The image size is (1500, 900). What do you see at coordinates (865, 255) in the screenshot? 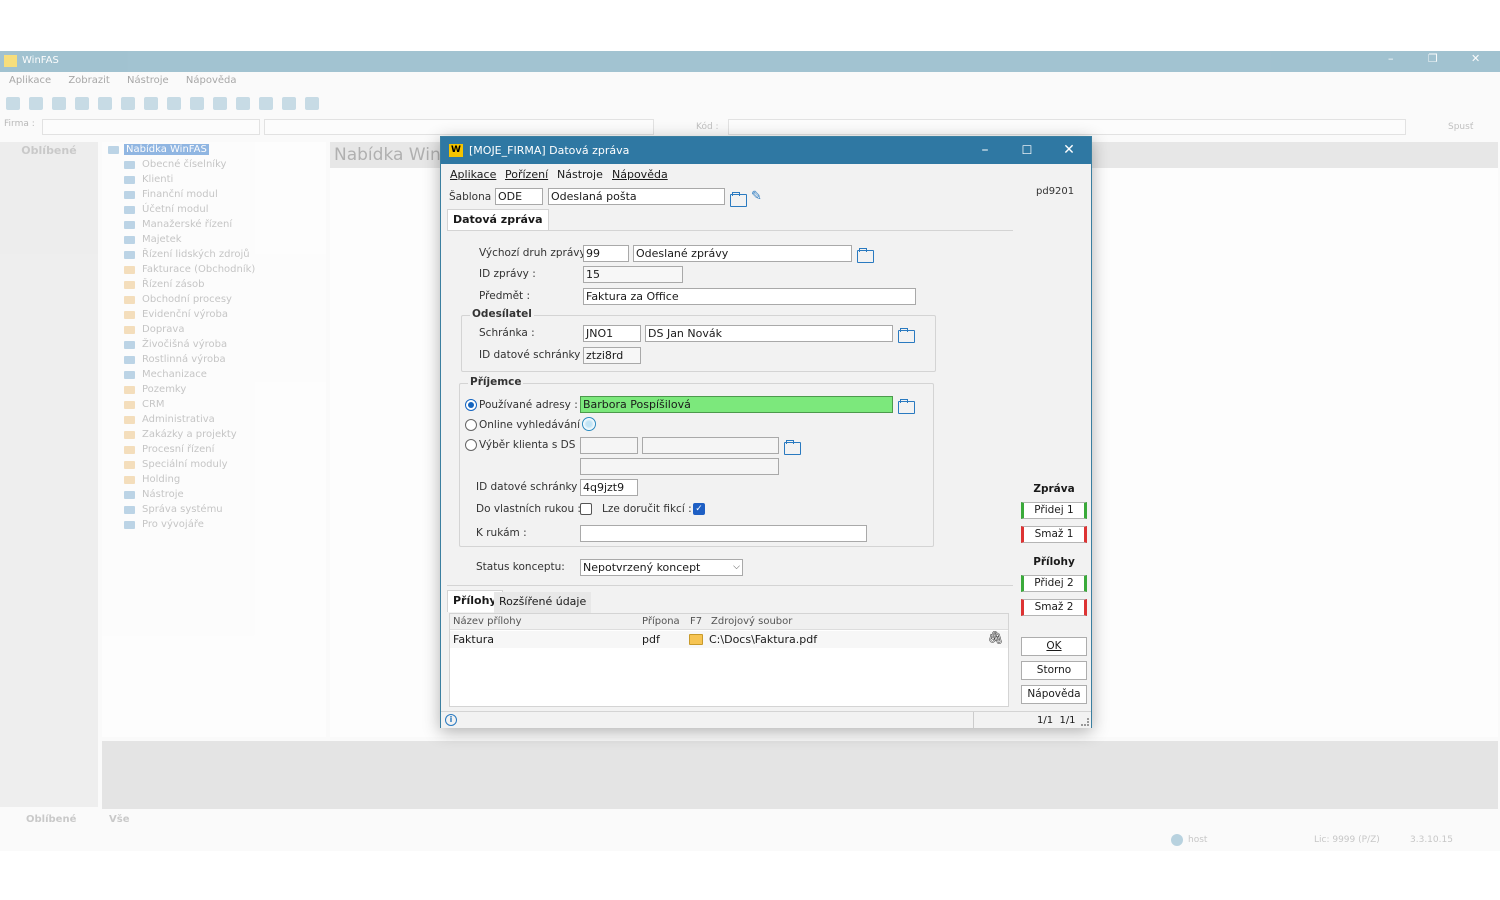
I see `vychozi-folder-icon` at bounding box center [865, 255].